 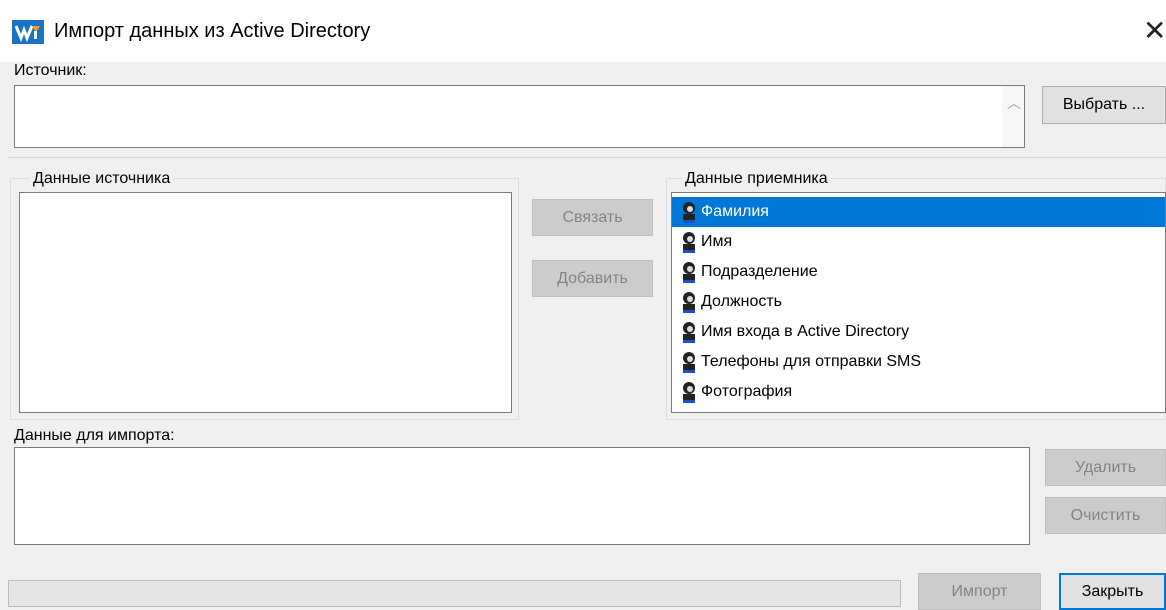 What do you see at coordinates (979, 591) in the screenshot?
I see `import-button: Импорт` at bounding box center [979, 591].